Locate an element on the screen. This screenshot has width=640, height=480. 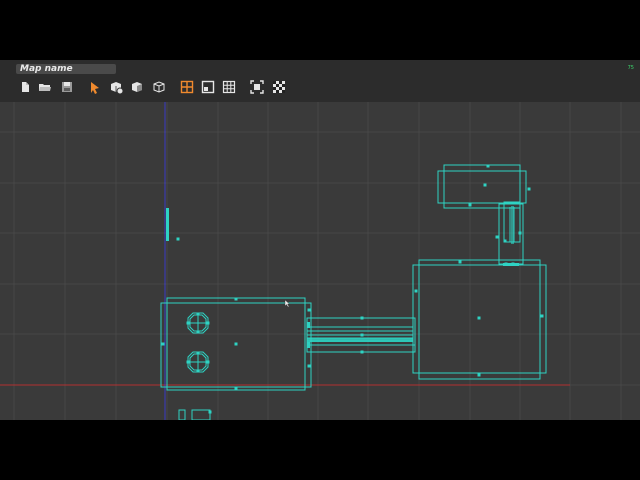
face-tool-button is located at coordinates (137, 87).